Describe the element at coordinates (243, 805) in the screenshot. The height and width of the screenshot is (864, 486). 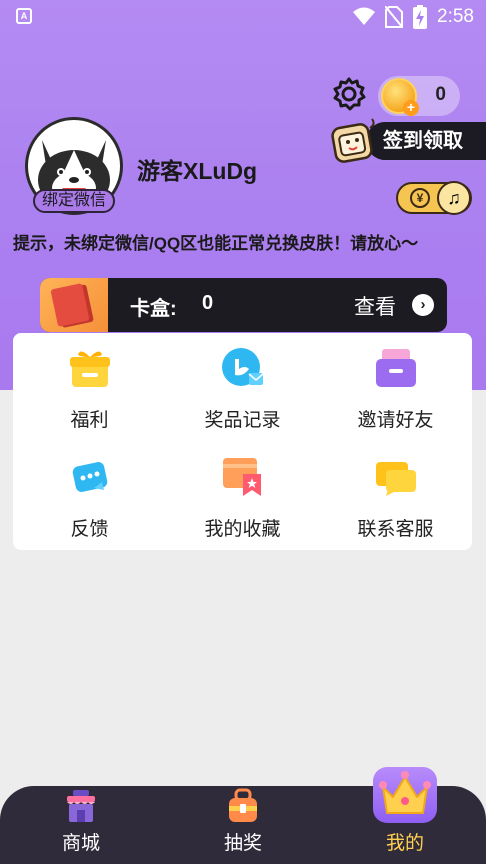
I see `lottery-bag-icon` at that location.